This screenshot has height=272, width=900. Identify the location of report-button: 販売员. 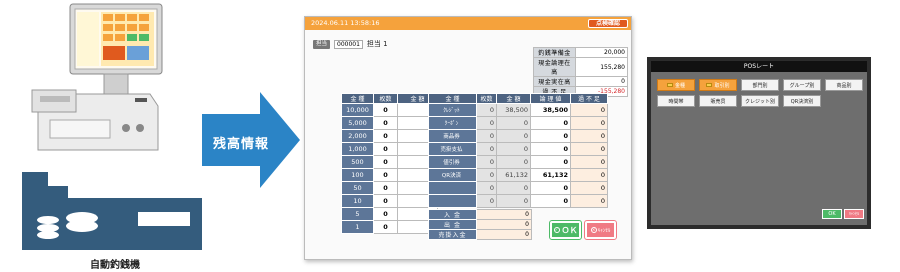
(718, 101).